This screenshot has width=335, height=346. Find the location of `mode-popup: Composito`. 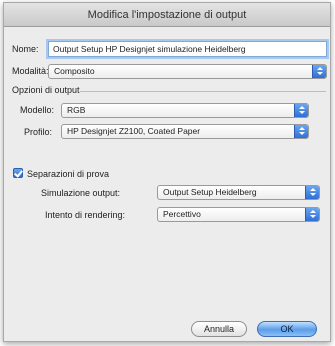

mode-popup: Composito is located at coordinates (187, 71).